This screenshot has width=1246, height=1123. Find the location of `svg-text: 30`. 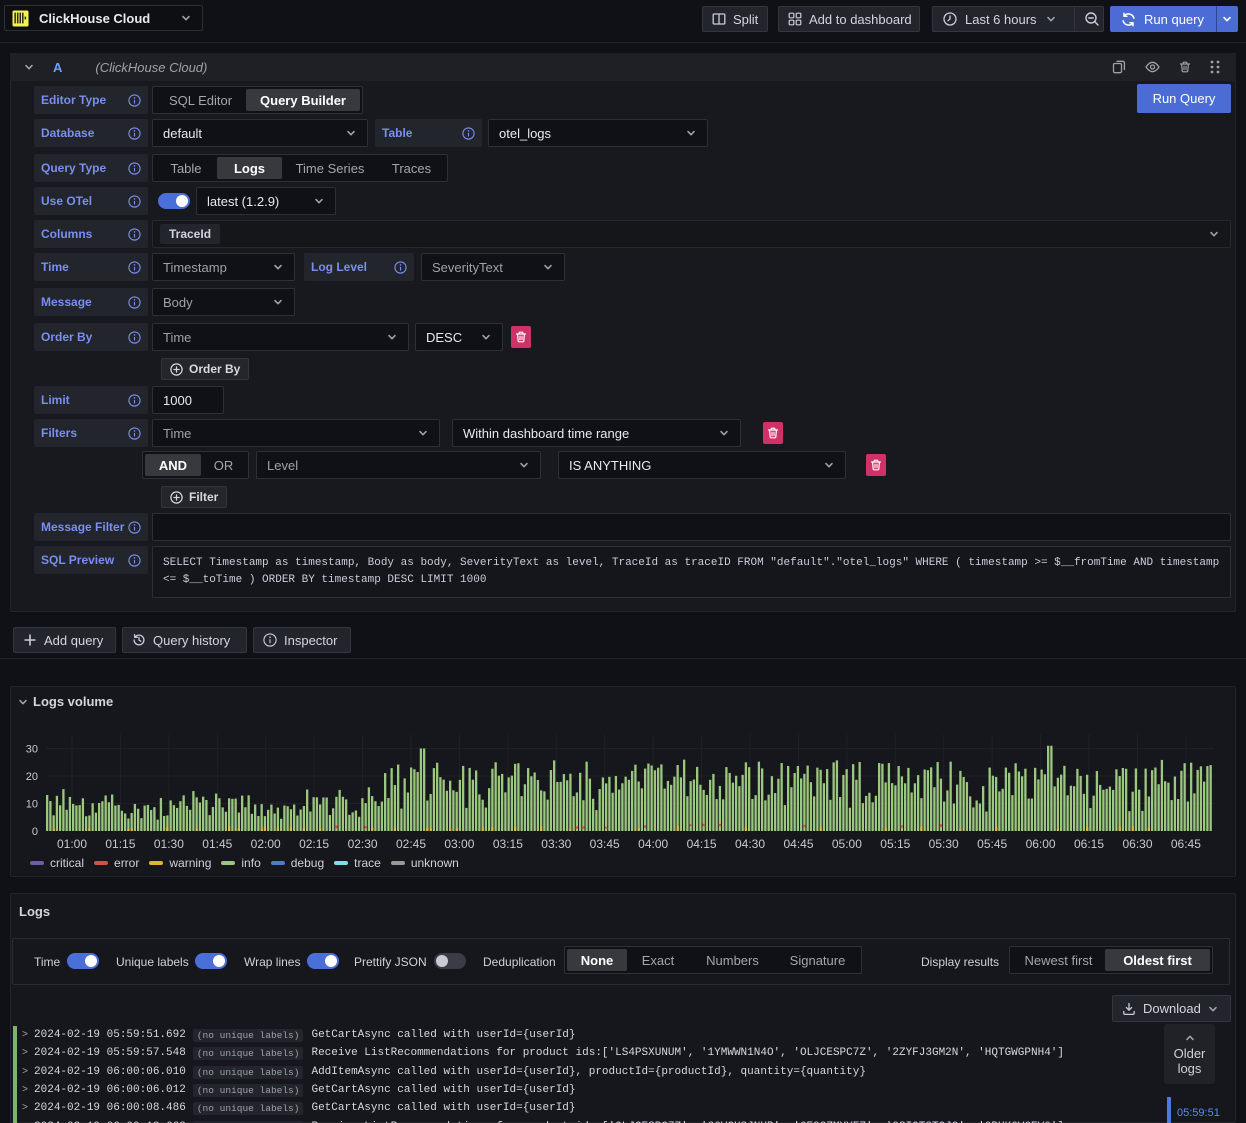

svg-text: 30 is located at coordinates (32, 750).